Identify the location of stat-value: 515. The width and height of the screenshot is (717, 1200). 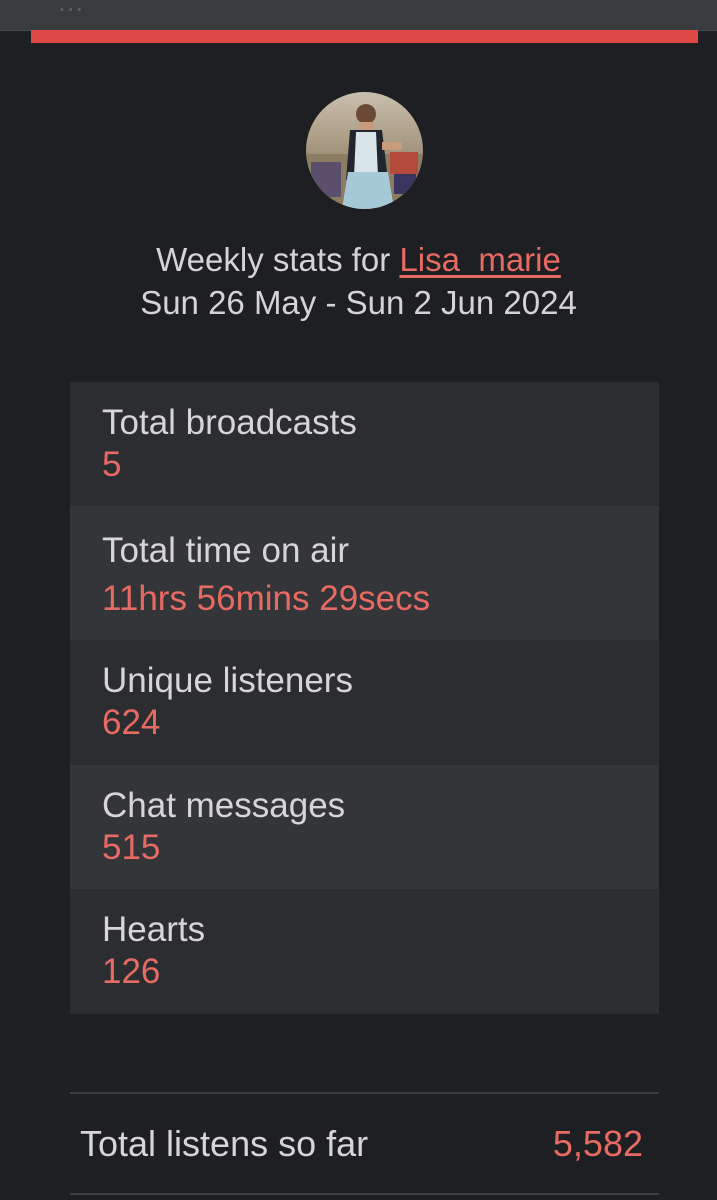
(131, 847).